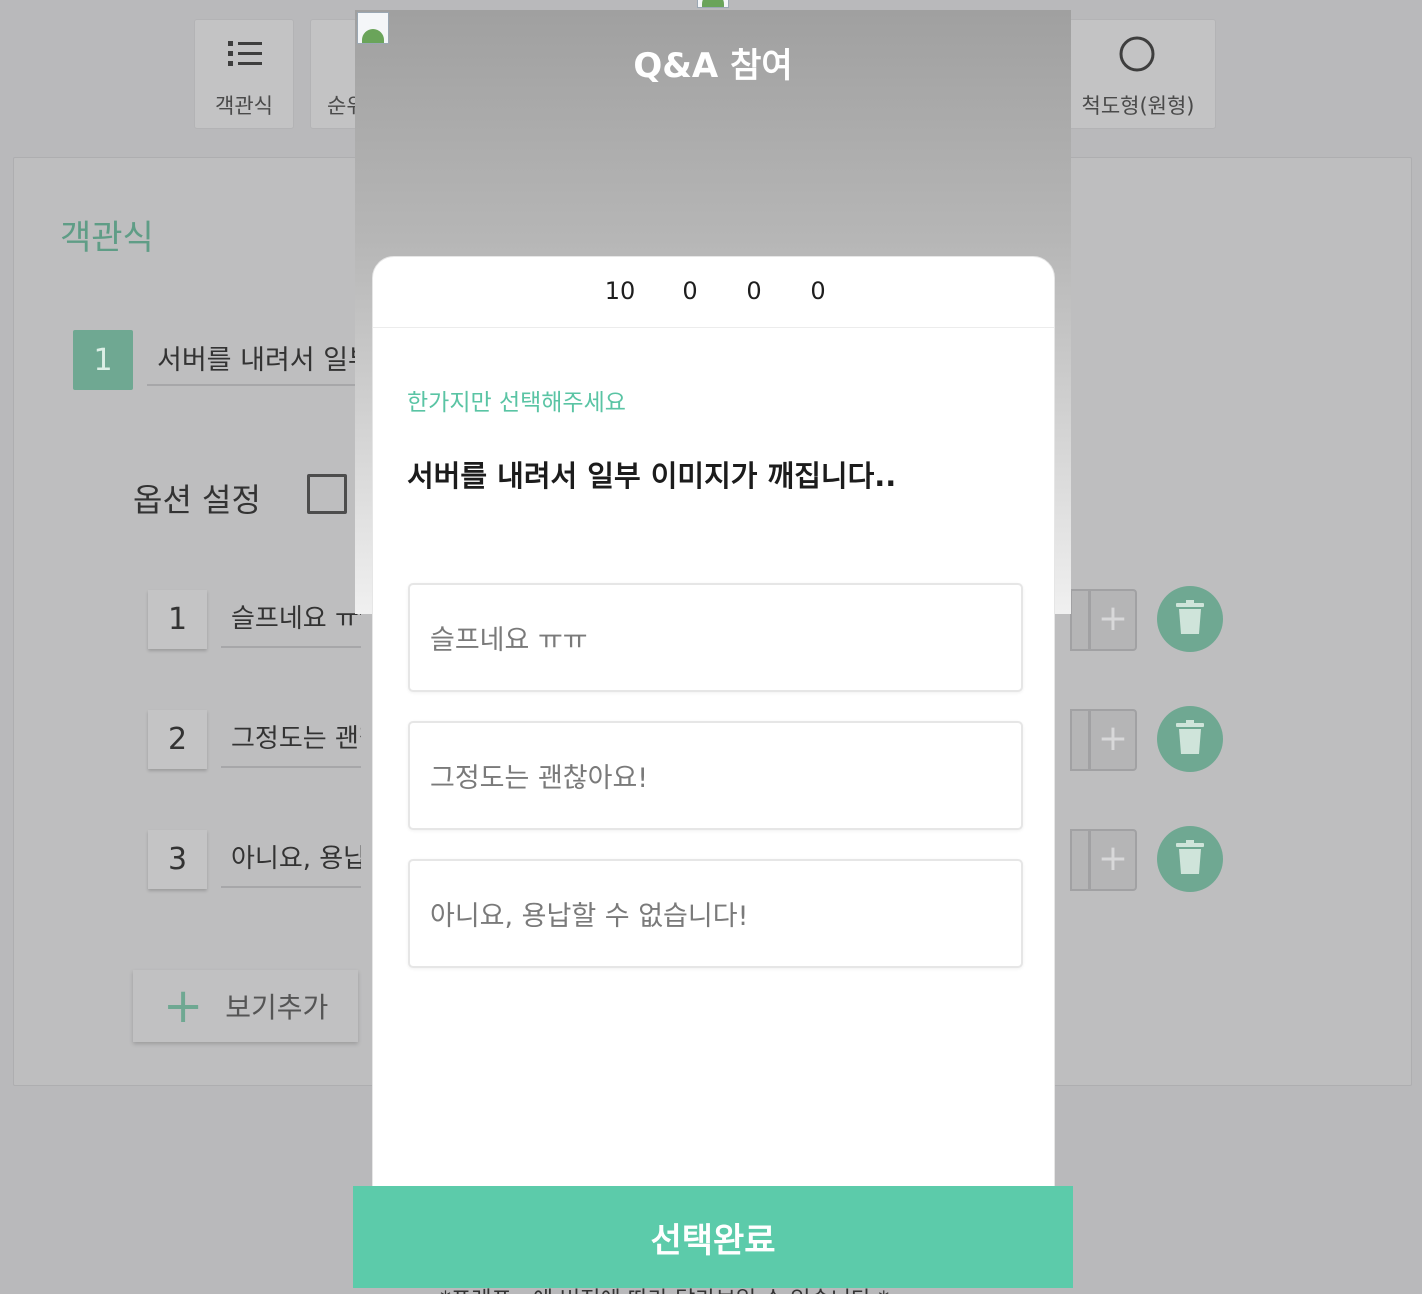 This screenshot has height=1294, width=1422. What do you see at coordinates (103, 360) in the screenshot?
I see `question-number-badge: 1` at bounding box center [103, 360].